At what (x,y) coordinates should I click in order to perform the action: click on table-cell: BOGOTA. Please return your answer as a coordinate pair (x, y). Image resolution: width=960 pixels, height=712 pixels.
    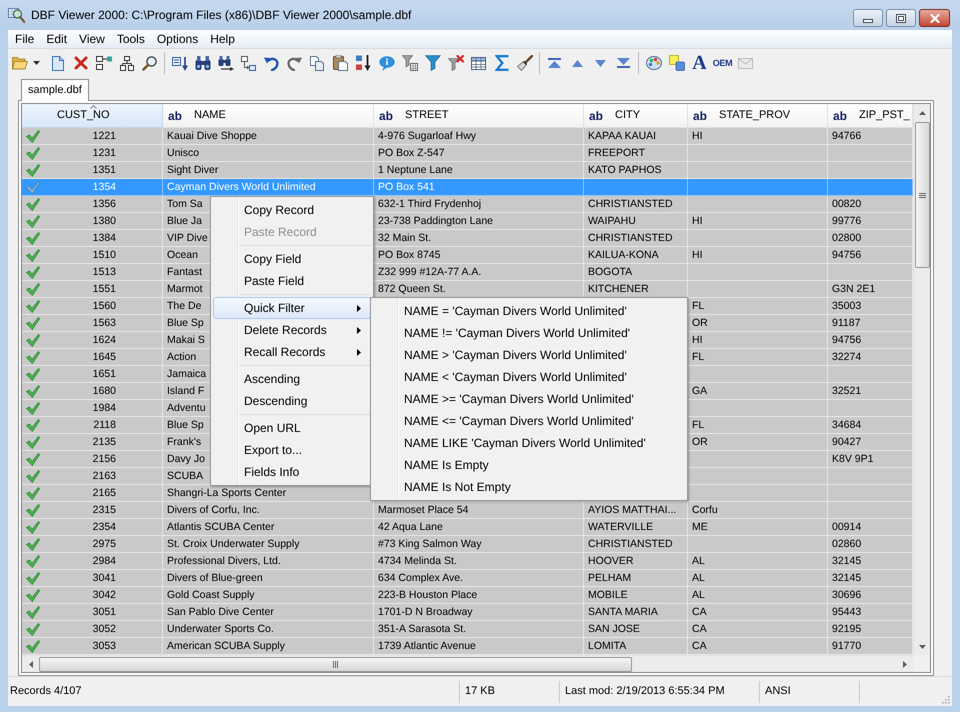
    Looking at the image, I should click on (610, 272).